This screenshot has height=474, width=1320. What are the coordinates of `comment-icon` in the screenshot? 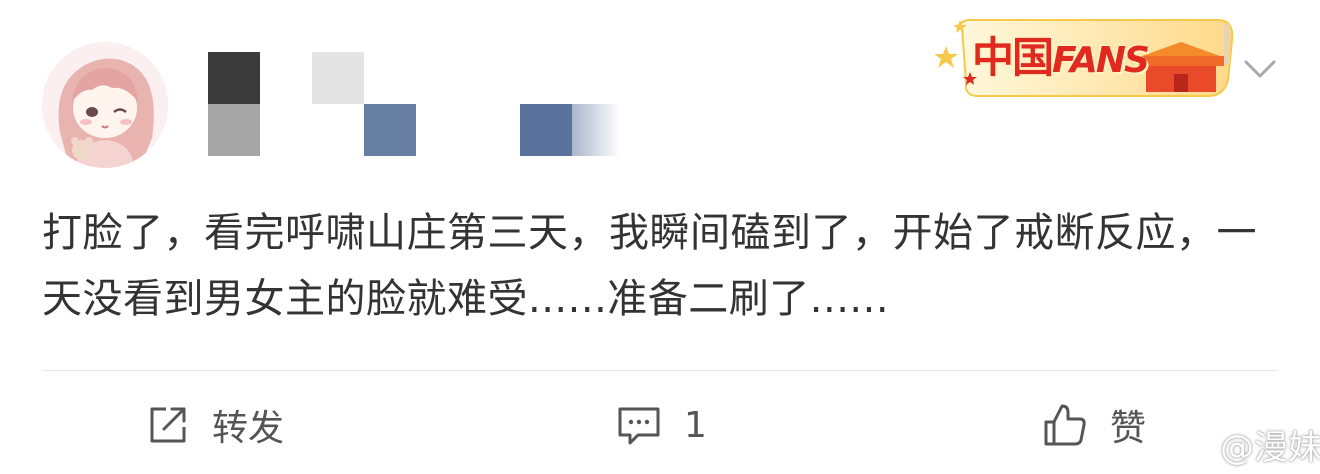 It's located at (639, 426).